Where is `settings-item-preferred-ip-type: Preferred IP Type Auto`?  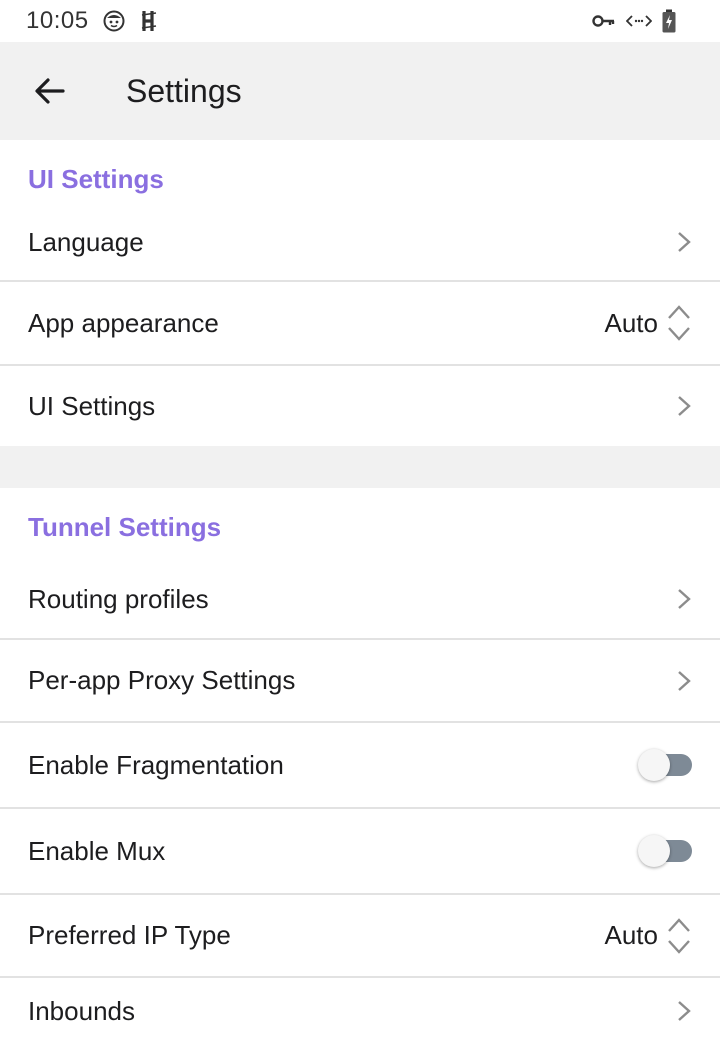
settings-item-preferred-ip-type: Preferred IP Type Auto is located at coordinates (360, 935).